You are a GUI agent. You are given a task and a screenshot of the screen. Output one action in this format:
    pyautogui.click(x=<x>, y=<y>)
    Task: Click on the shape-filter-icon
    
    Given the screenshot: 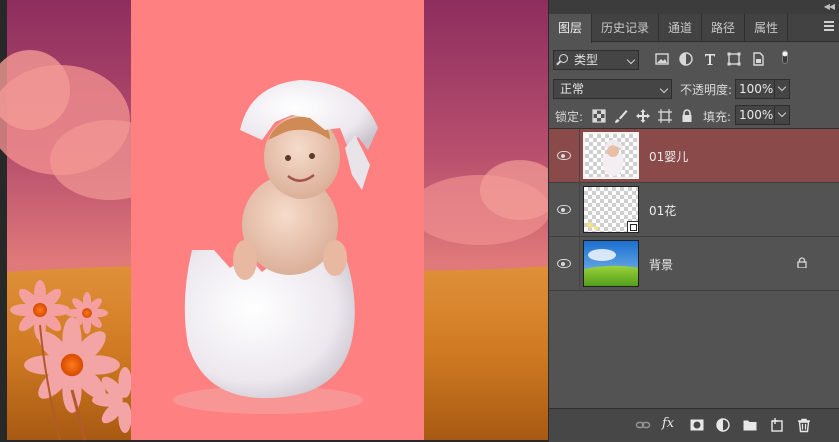 What is the action you would take?
    pyautogui.click(x=734, y=59)
    